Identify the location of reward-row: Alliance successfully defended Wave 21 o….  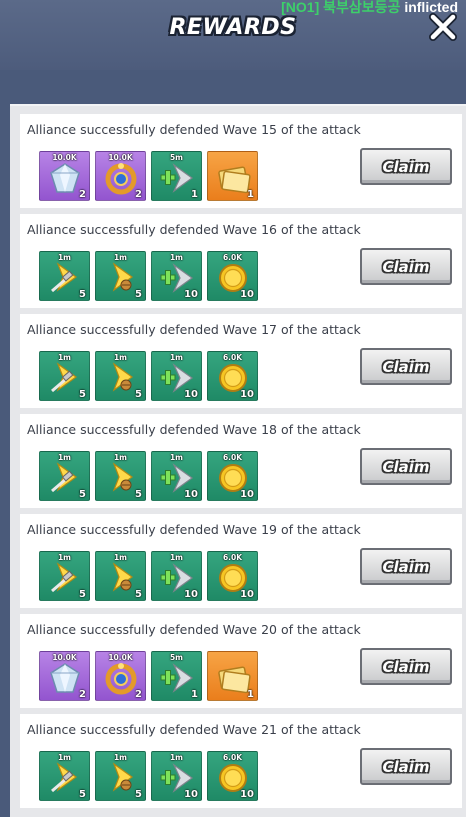
(241, 761).